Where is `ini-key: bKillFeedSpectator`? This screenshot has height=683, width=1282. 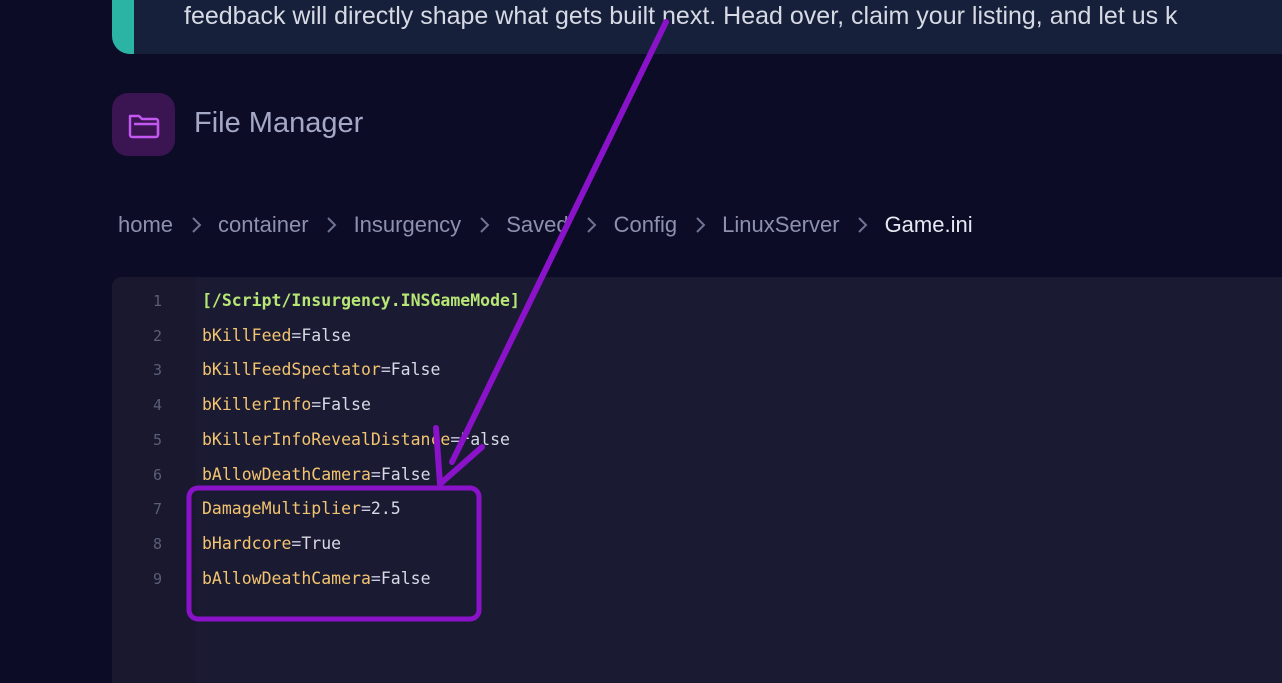
ini-key: bKillFeedSpectator is located at coordinates (291, 370).